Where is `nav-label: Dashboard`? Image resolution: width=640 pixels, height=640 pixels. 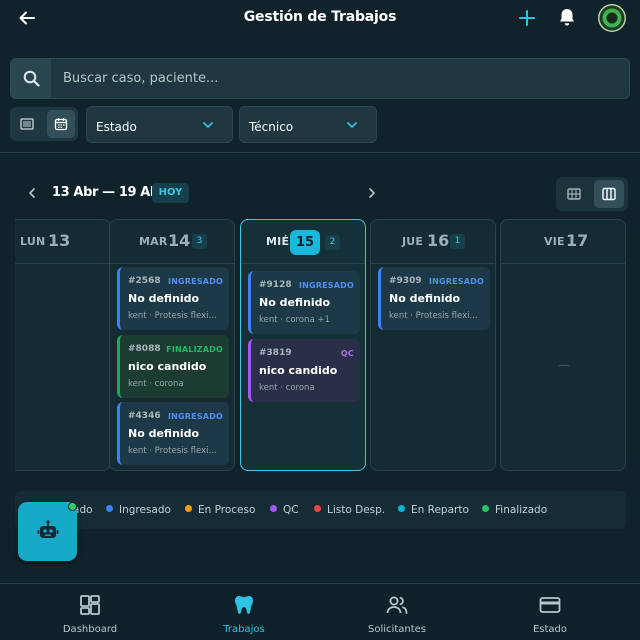 nav-label: Dashboard is located at coordinates (90, 629).